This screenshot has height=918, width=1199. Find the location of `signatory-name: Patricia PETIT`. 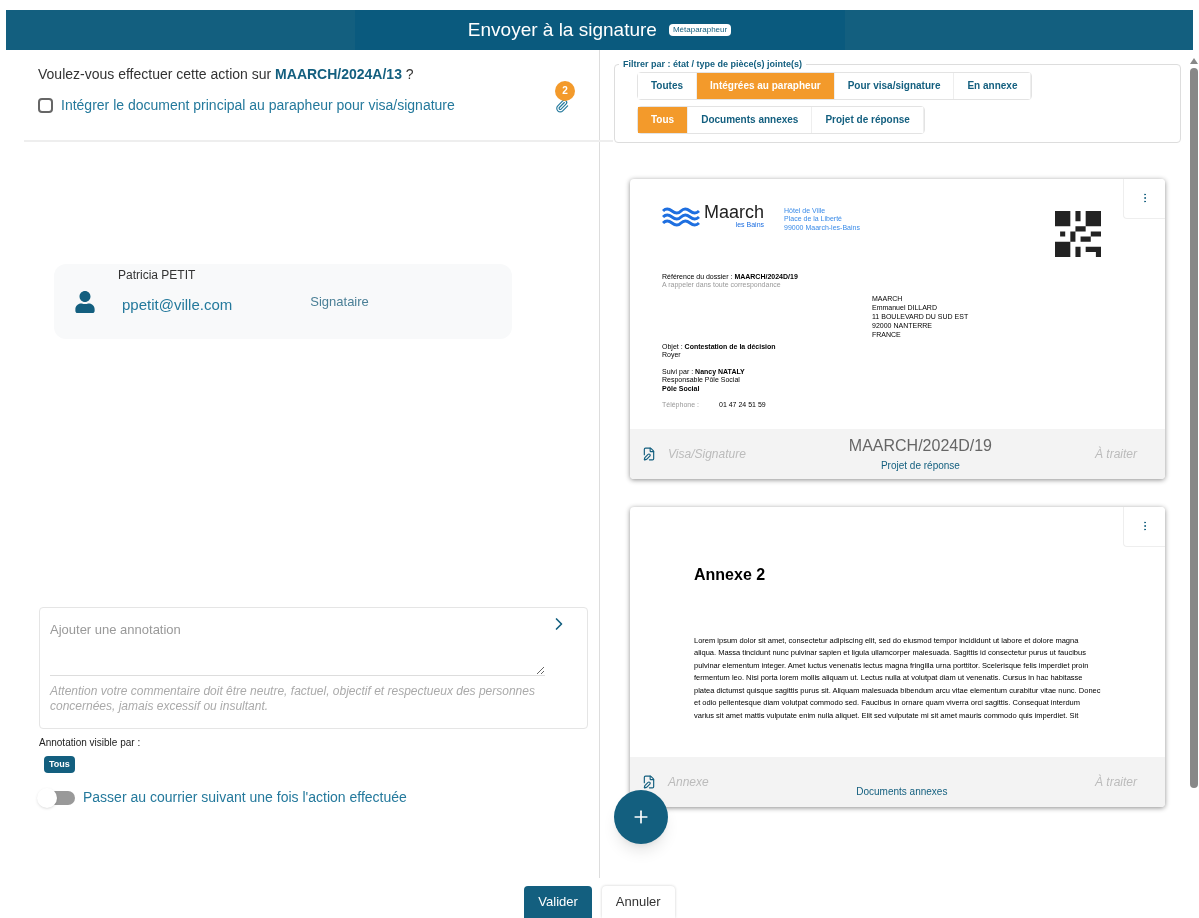

signatory-name: Patricia PETIT is located at coordinates (157, 275).